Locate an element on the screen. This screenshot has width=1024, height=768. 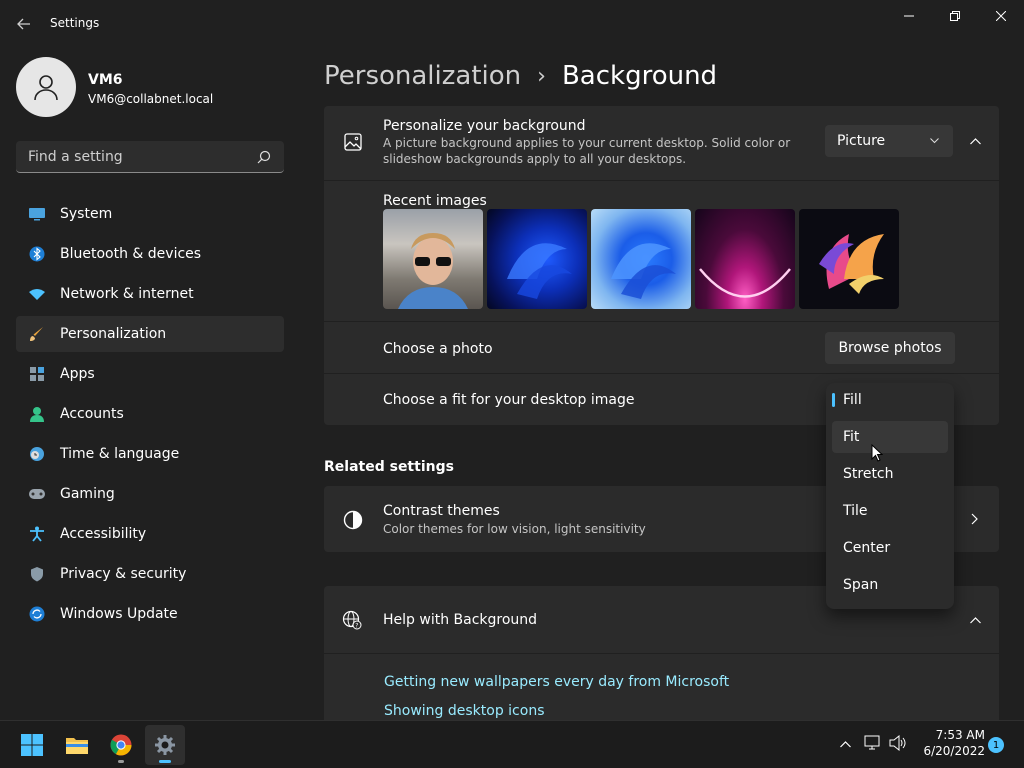
chrome-button is located at coordinates (121, 745).